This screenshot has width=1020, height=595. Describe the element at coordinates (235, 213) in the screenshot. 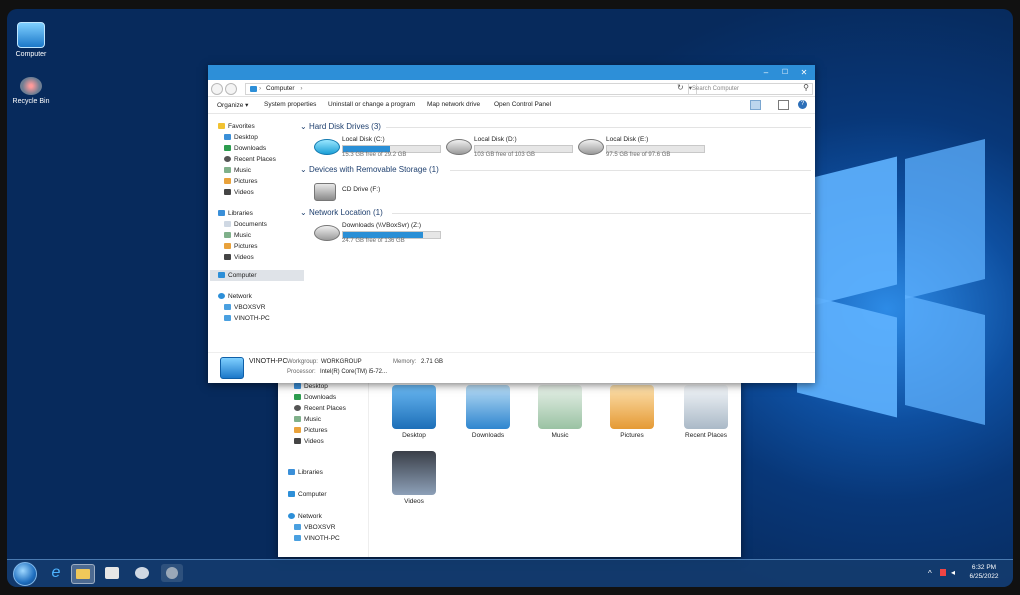

I see `nav-header-libraries: Libraries` at that location.